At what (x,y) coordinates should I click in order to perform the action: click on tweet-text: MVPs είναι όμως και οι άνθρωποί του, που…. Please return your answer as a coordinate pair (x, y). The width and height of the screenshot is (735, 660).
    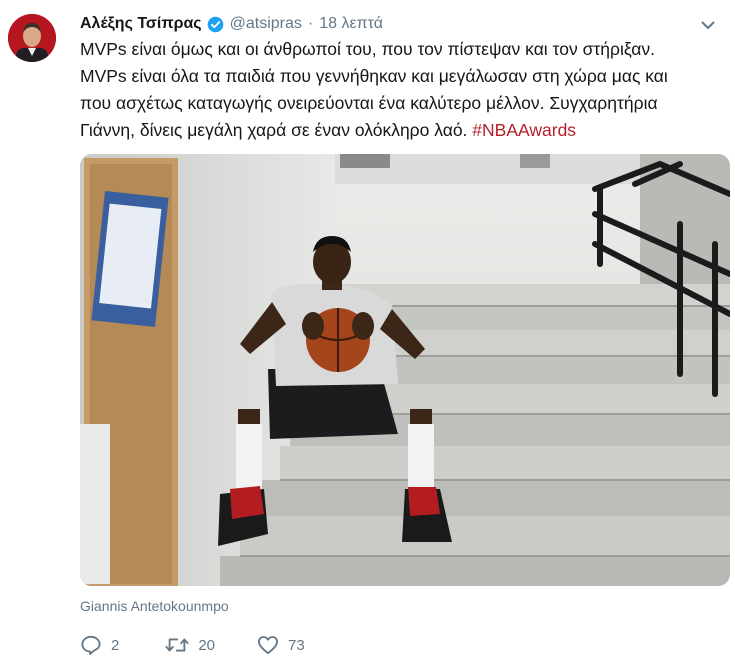
    Looking at the image, I should click on (405, 90).